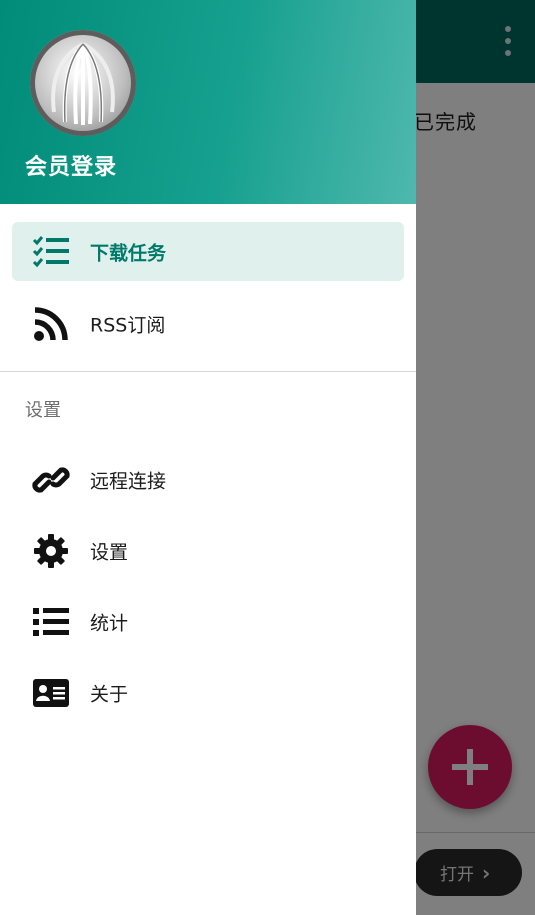 The height and width of the screenshot is (915, 535). I want to click on app-logo-icon, so click(83, 83).